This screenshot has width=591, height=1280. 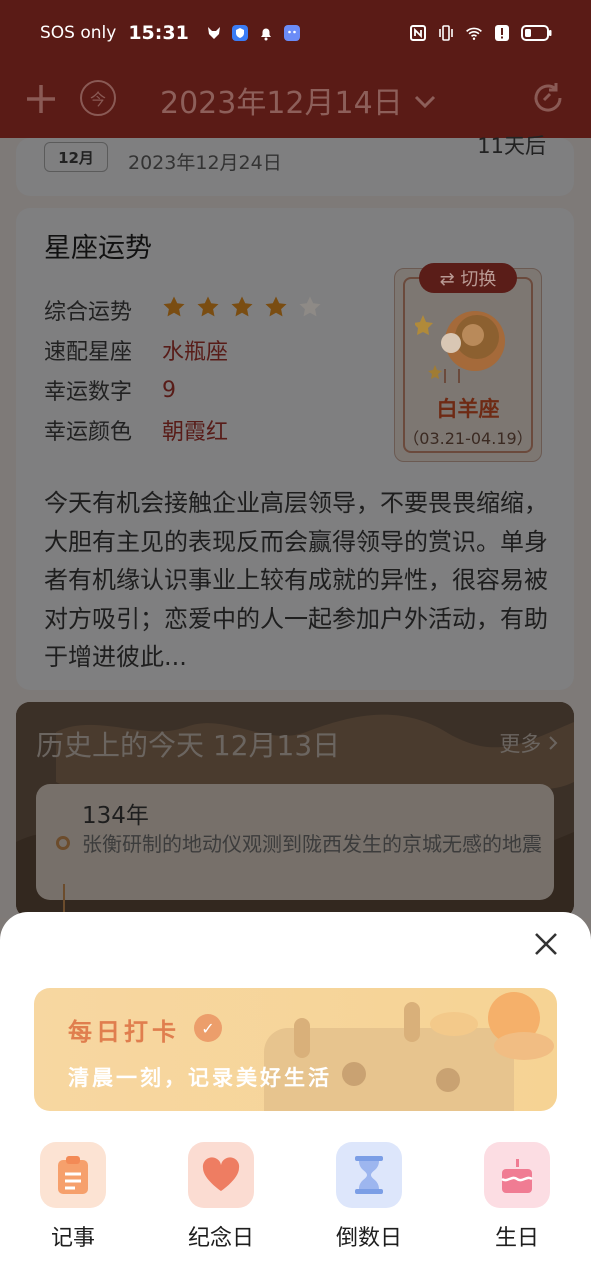 What do you see at coordinates (220, 1238) in the screenshot?
I see `quick-anniversary-label: 纪念日` at bounding box center [220, 1238].